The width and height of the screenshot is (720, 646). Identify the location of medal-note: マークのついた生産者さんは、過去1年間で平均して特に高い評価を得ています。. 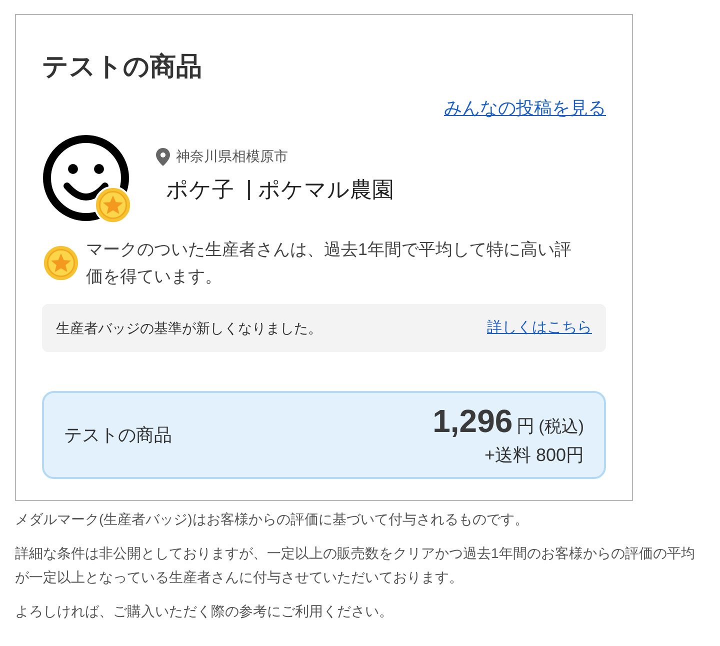
(329, 263).